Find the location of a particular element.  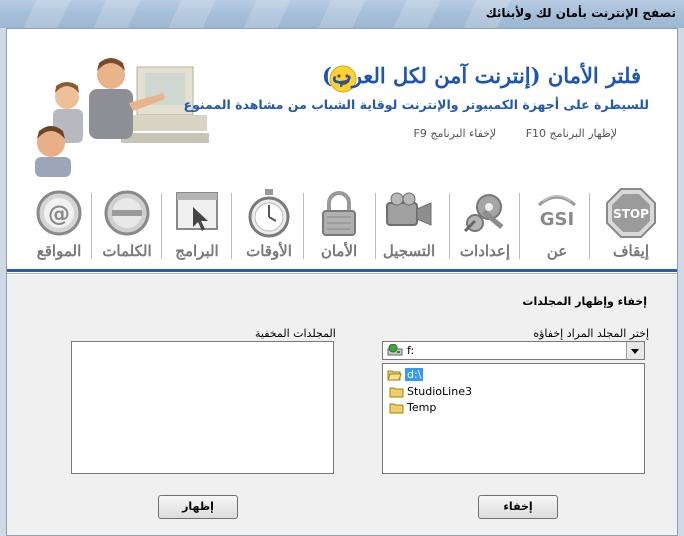

show-button: إظهار is located at coordinates (198, 507).